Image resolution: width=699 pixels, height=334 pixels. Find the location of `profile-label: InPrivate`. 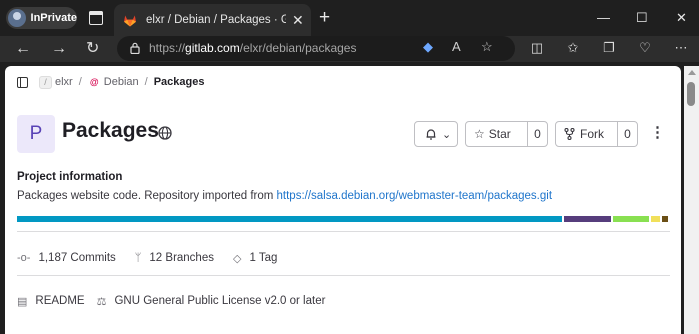

profile-label: InPrivate is located at coordinates (53, 18).